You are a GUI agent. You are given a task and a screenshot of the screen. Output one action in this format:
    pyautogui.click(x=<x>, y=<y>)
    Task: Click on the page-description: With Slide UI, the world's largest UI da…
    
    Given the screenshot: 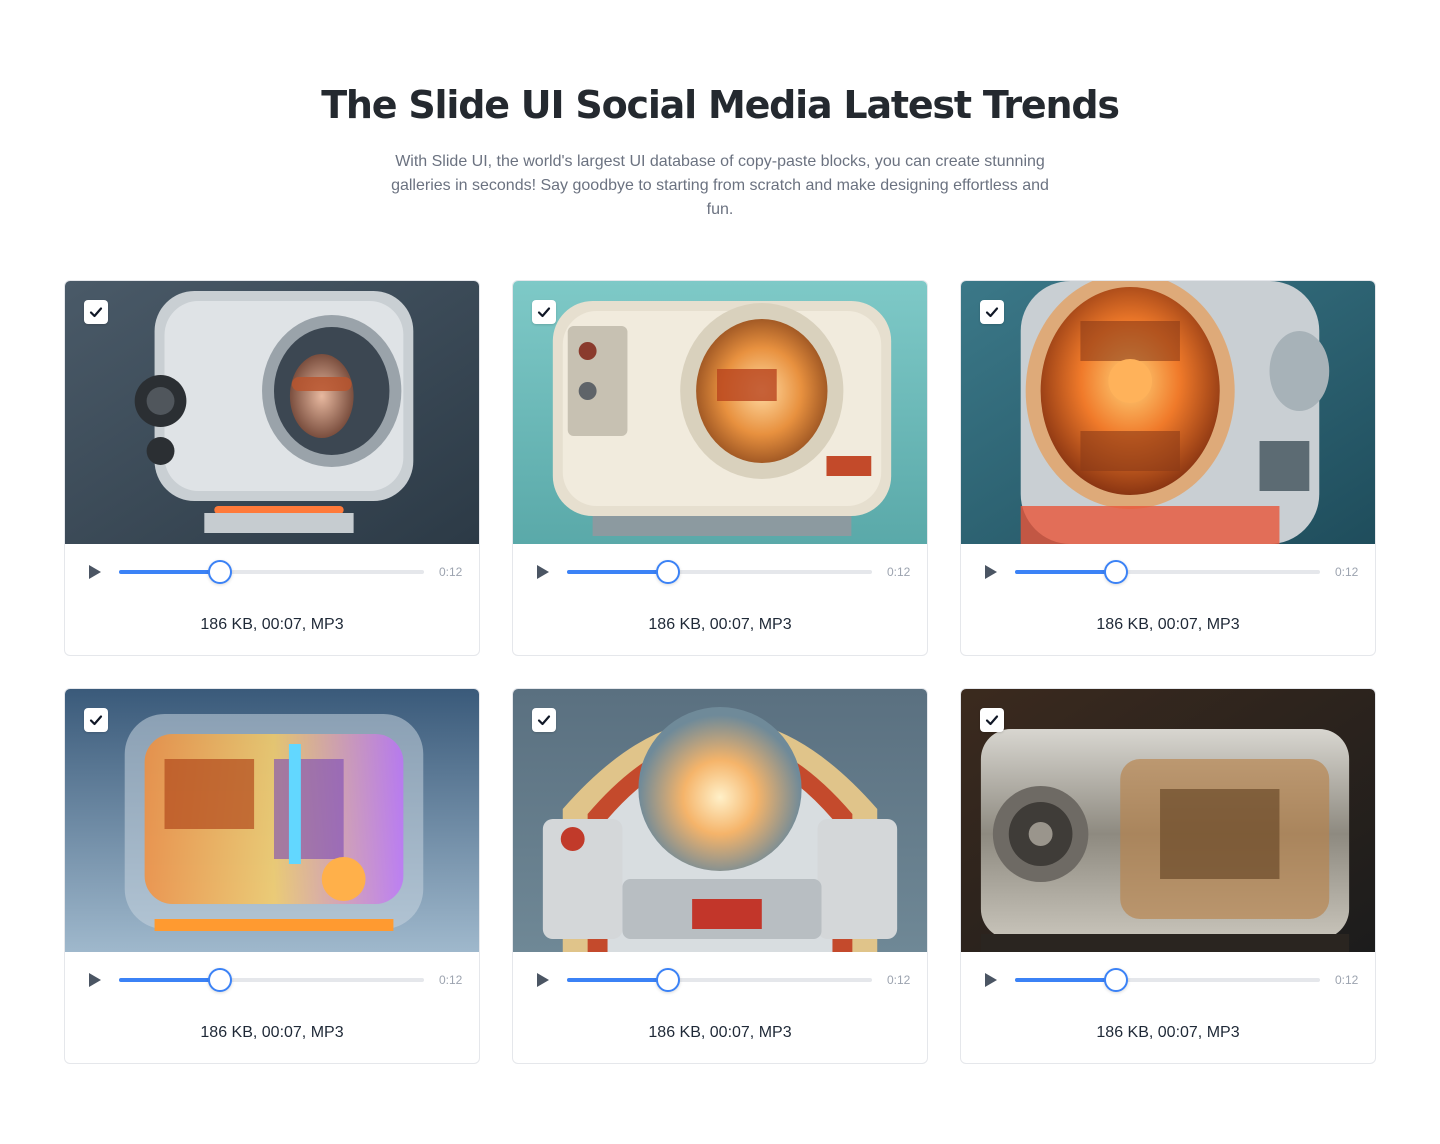 What is the action you would take?
    pyautogui.click(x=720, y=185)
    